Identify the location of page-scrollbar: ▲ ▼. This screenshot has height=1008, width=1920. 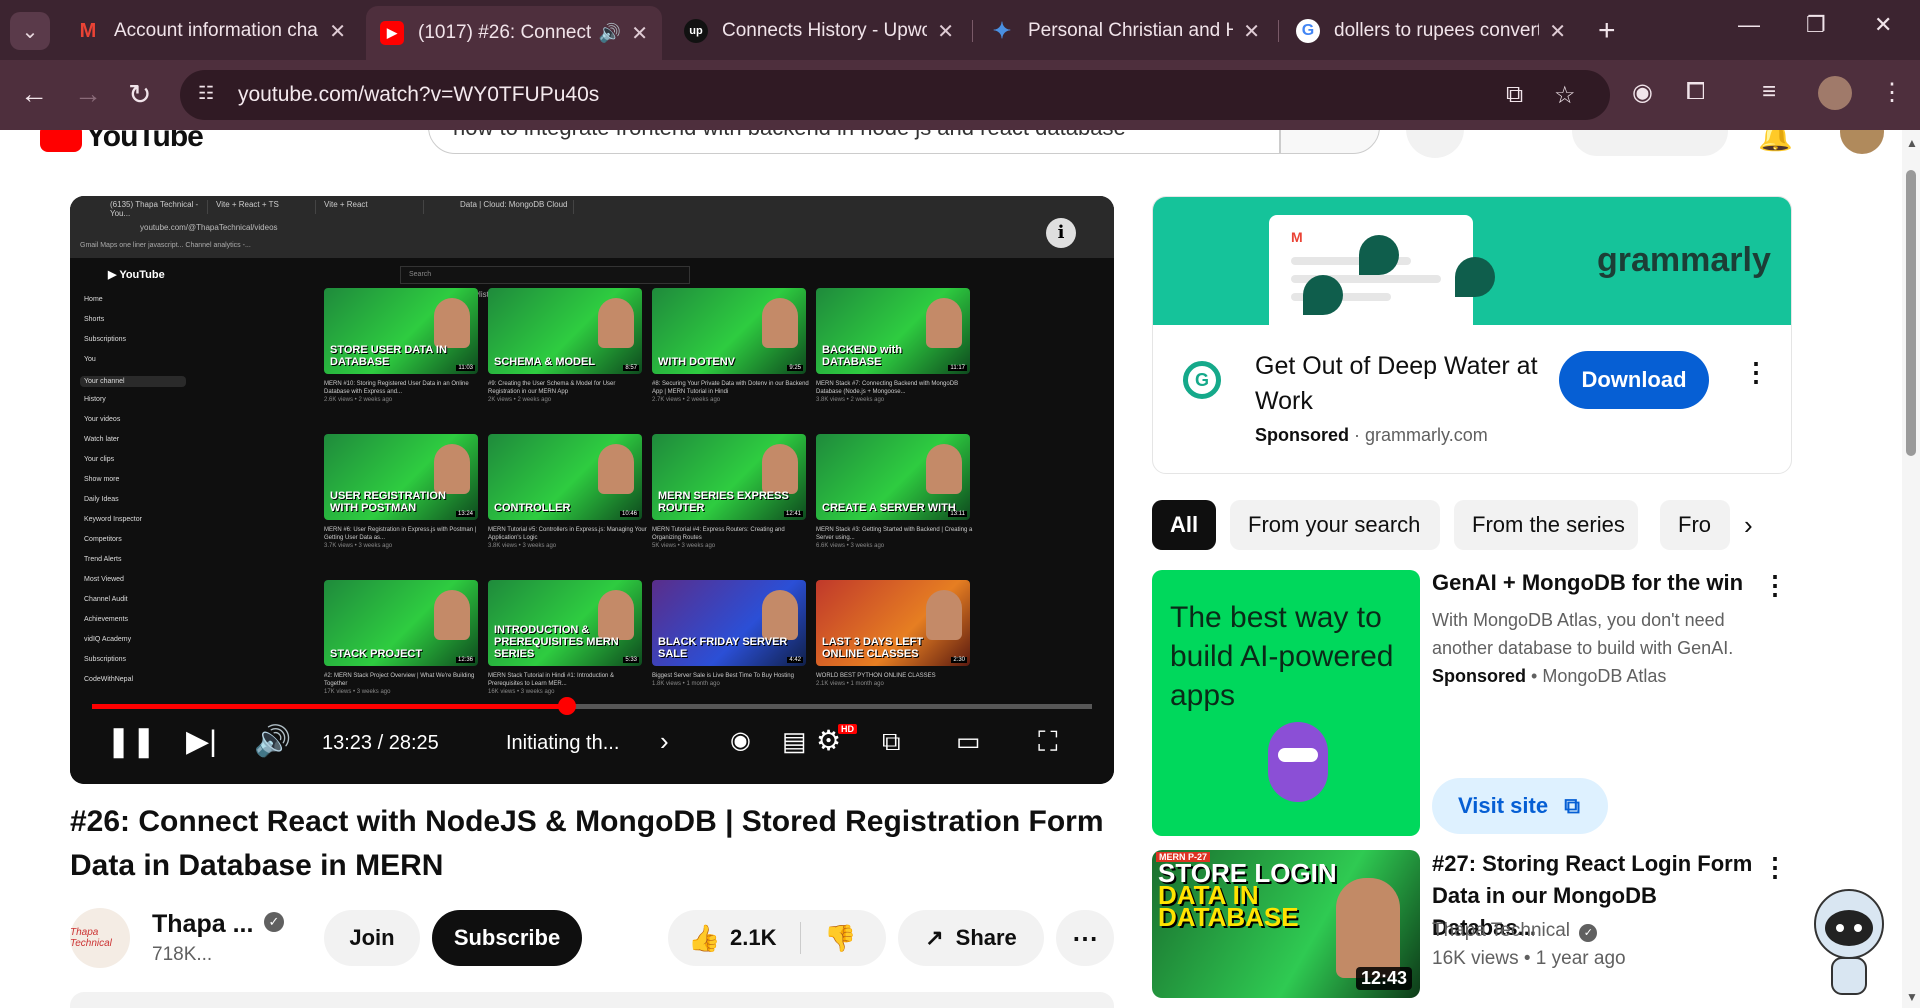
(1911, 569).